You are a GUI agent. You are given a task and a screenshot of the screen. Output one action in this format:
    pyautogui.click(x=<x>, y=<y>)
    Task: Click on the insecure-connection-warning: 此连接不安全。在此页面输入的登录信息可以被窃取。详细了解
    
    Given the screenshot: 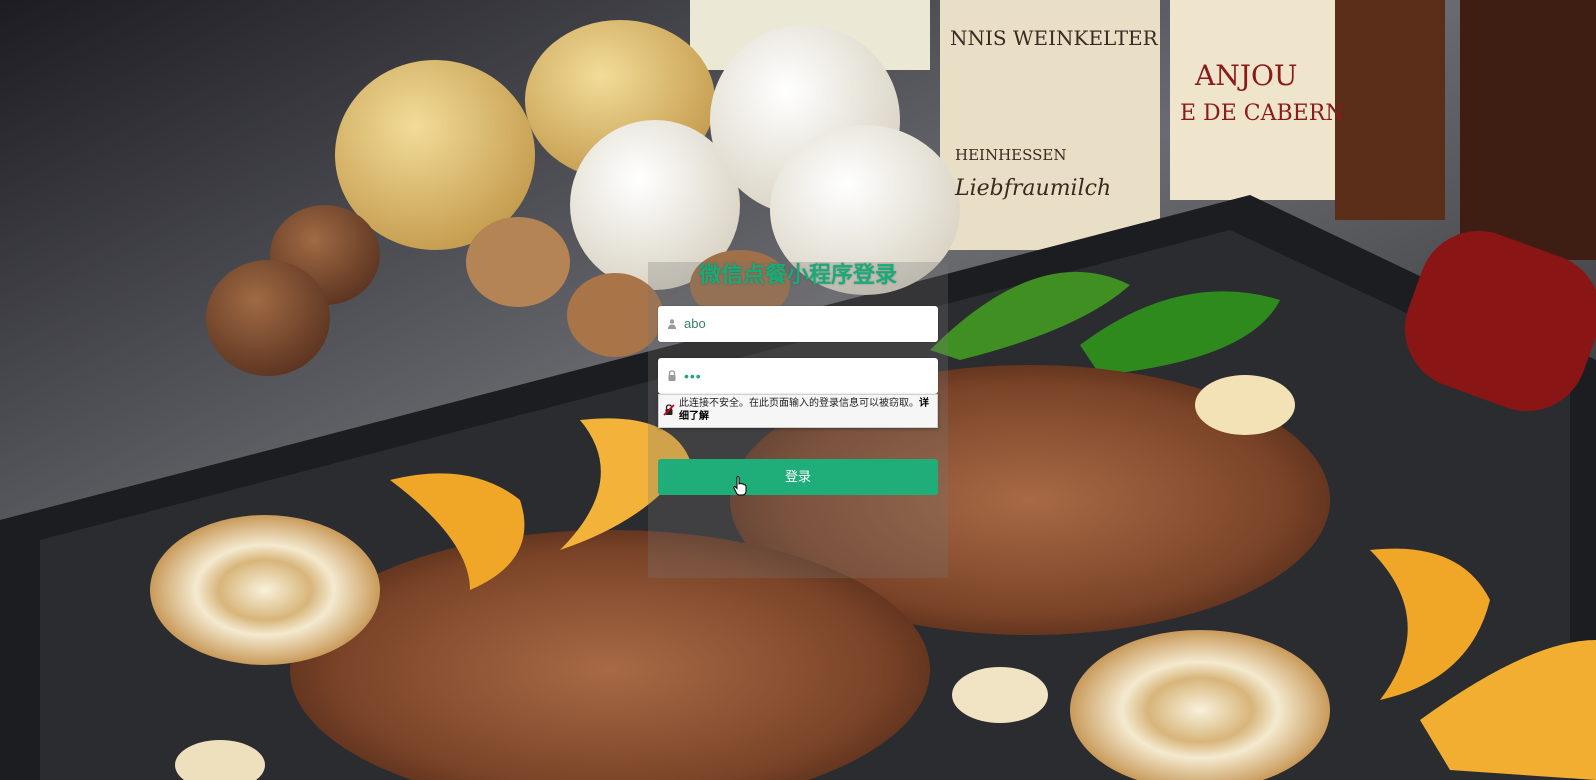 What is the action you would take?
    pyautogui.click(x=798, y=411)
    